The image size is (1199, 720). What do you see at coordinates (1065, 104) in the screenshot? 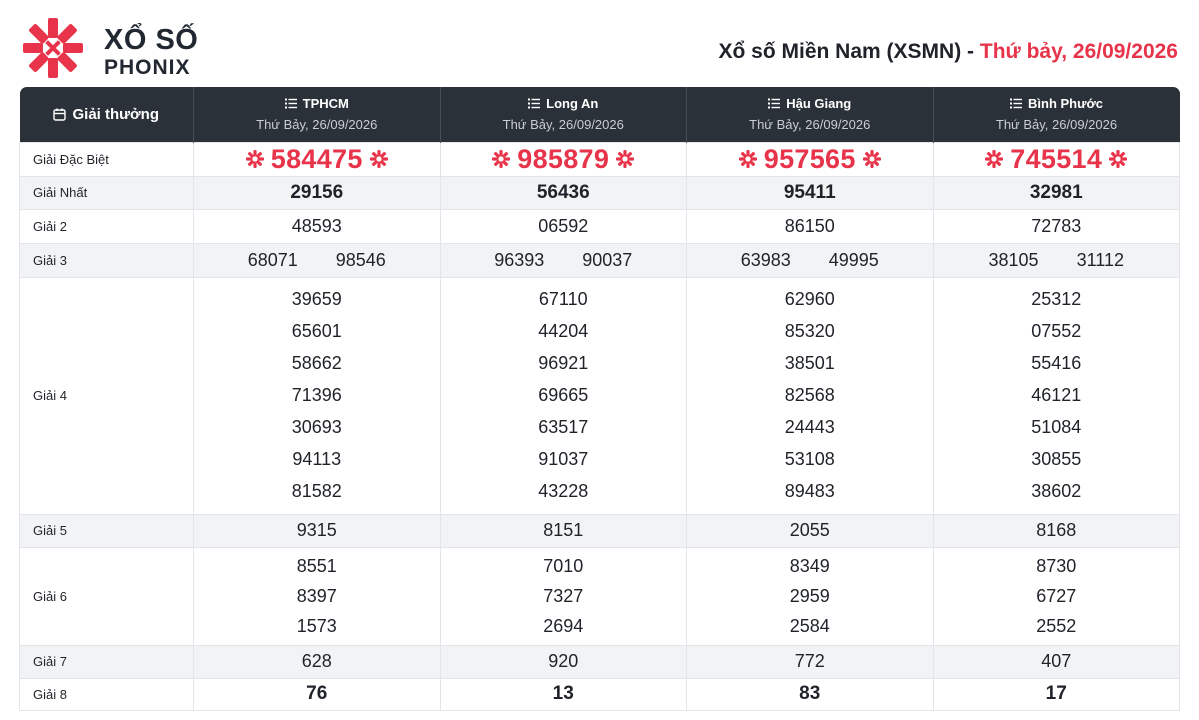
I see `province-name: Bình Phước` at bounding box center [1065, 104].